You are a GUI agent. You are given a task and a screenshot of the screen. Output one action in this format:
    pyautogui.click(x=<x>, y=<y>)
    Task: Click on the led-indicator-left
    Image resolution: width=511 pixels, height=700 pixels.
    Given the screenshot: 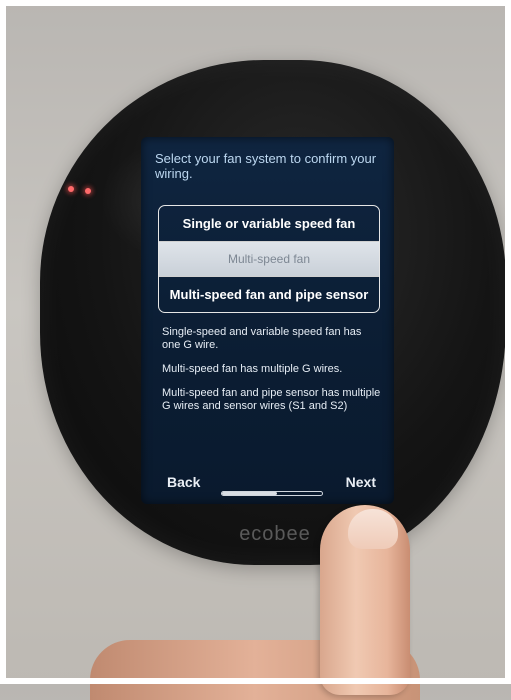 What is the action you would take?
    pyautogui.click(x=71, y=189)
    